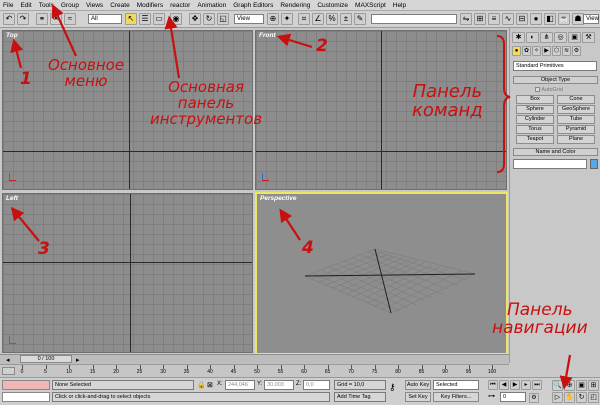 This screenshot has width=600, height=405. Describe the element at coordinates (549, 90) in the screenshot. I see `autogrid-checkbox: AutoGrid` at that location.